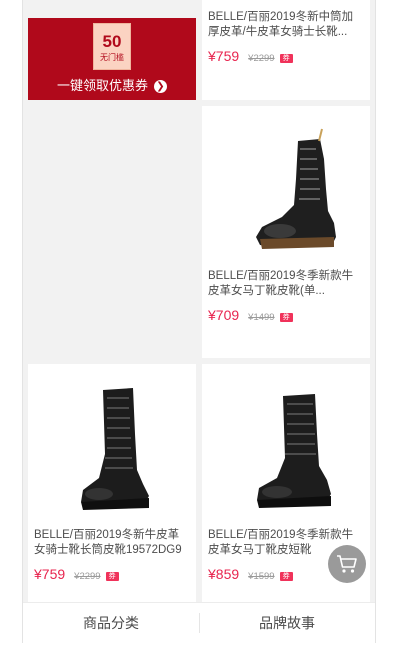  Describe the element at coordinates (296, 188) in the screenshot. I see `ankle-boot-image` at that location.